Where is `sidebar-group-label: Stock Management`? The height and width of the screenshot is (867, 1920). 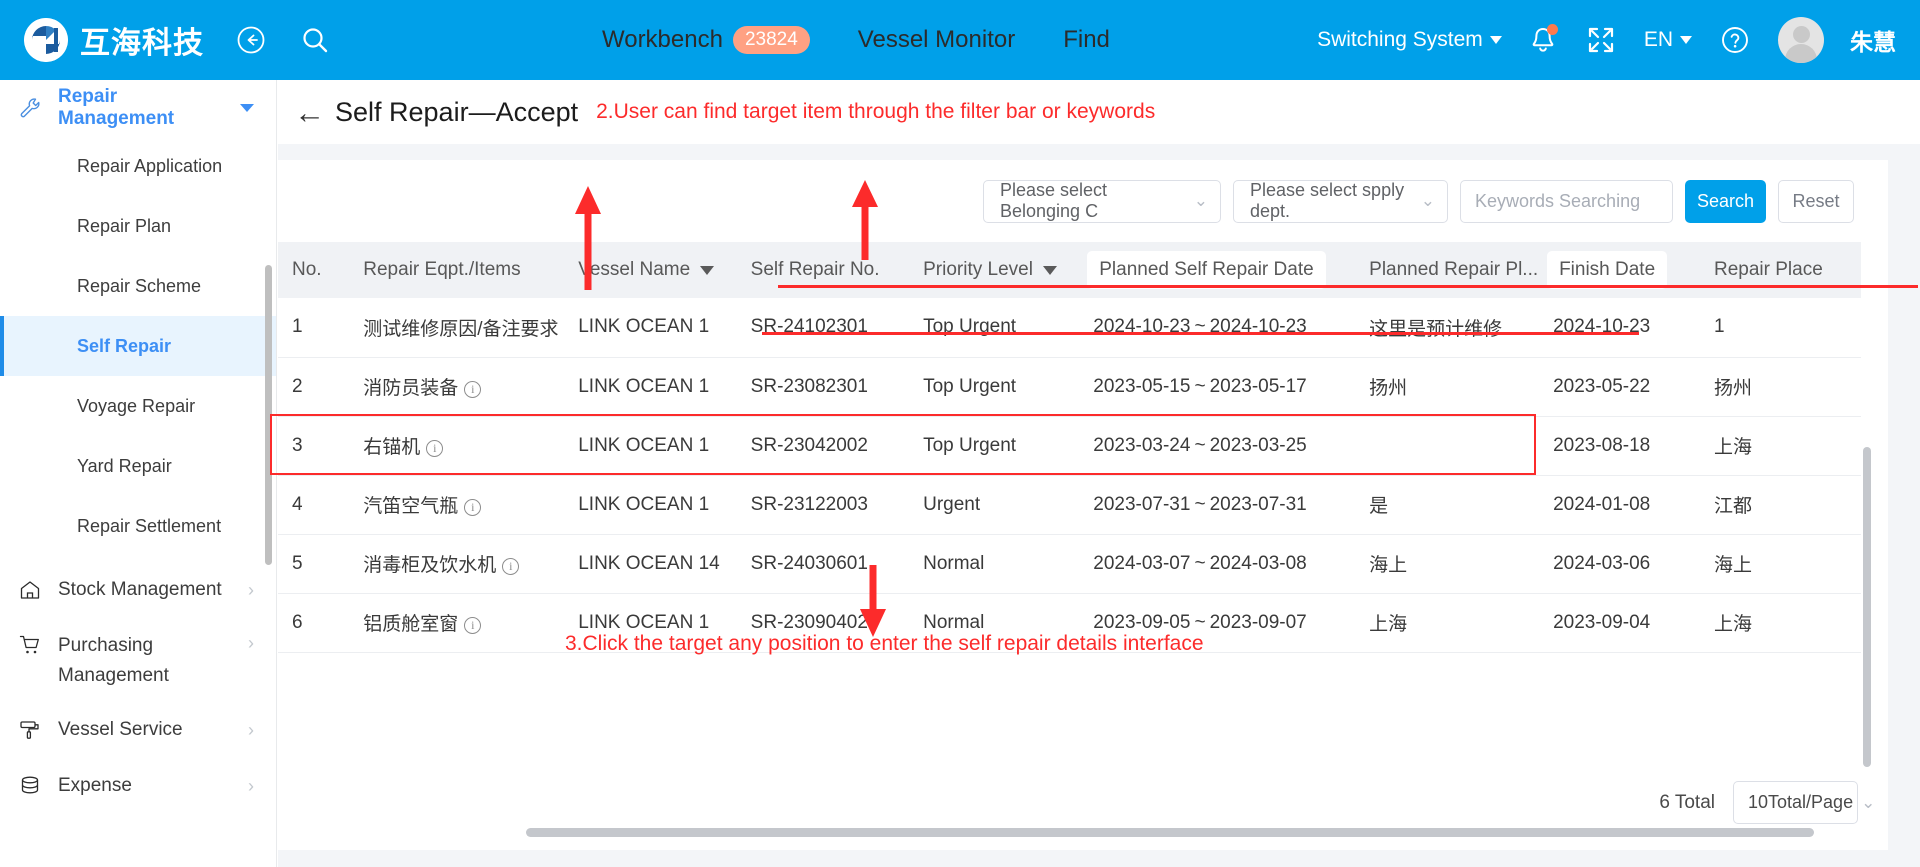
sidebar-group-label: Stock Management is located at coordinates (140, 589).